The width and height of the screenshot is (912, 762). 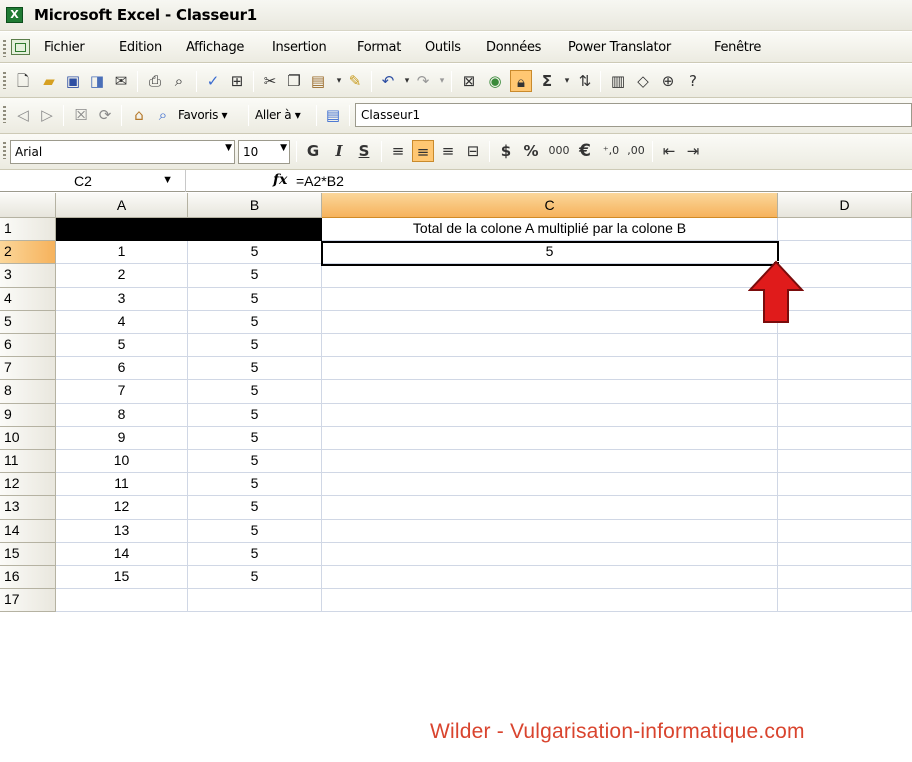 I want to click on row-header: 15, so click(x=28, y=554).